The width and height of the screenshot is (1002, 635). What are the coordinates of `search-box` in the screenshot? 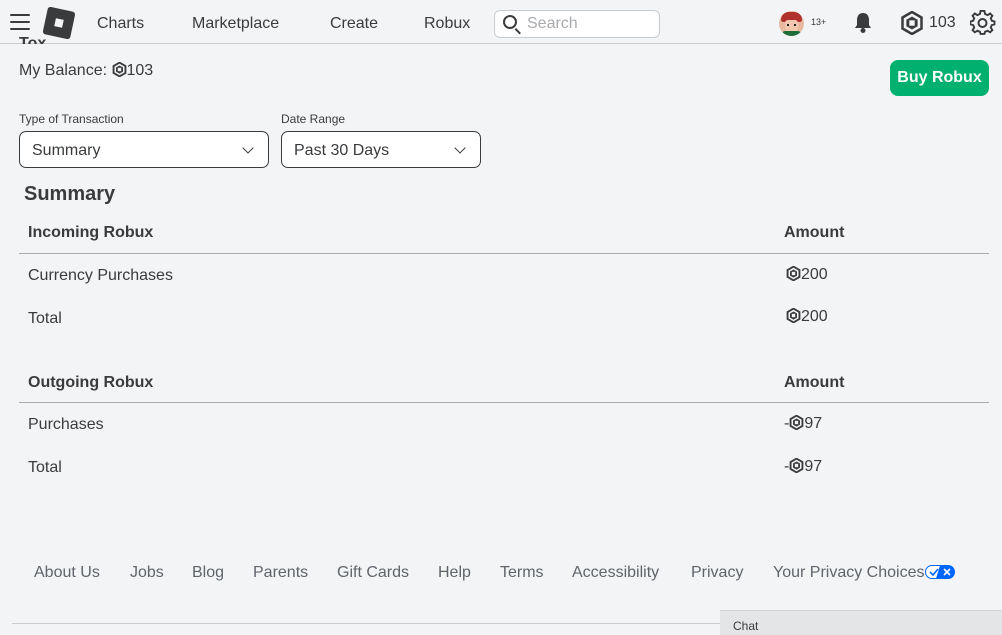 It's located at (577, 24).